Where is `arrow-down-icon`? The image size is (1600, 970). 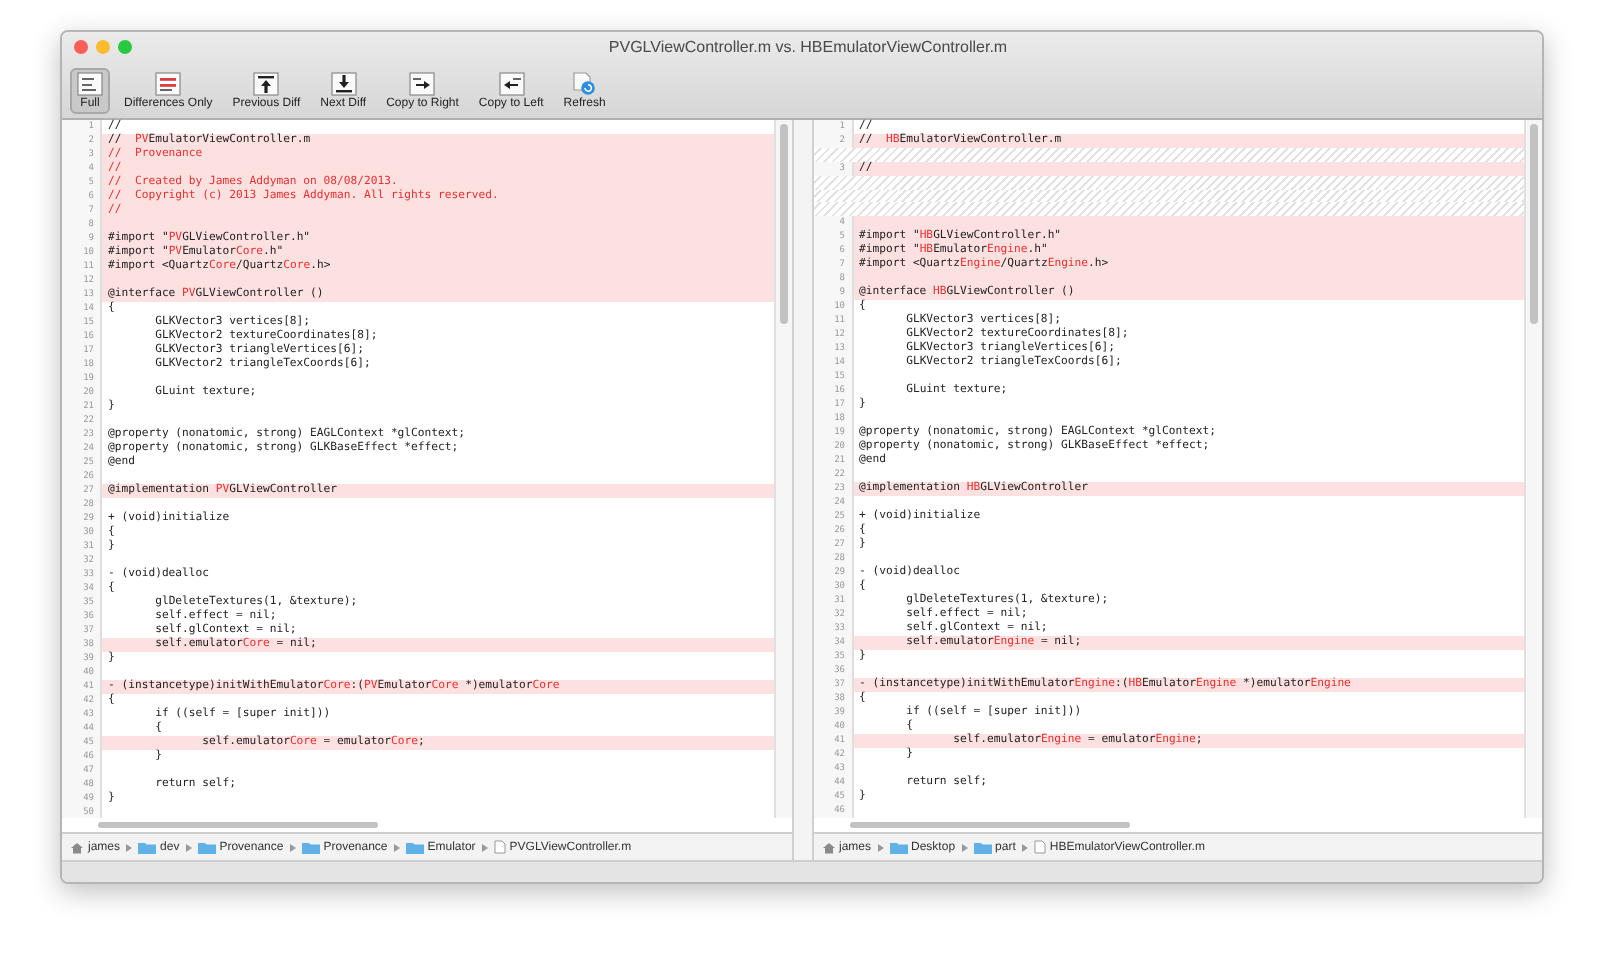 arrow-down-icon is located at coordinates (343, 84).